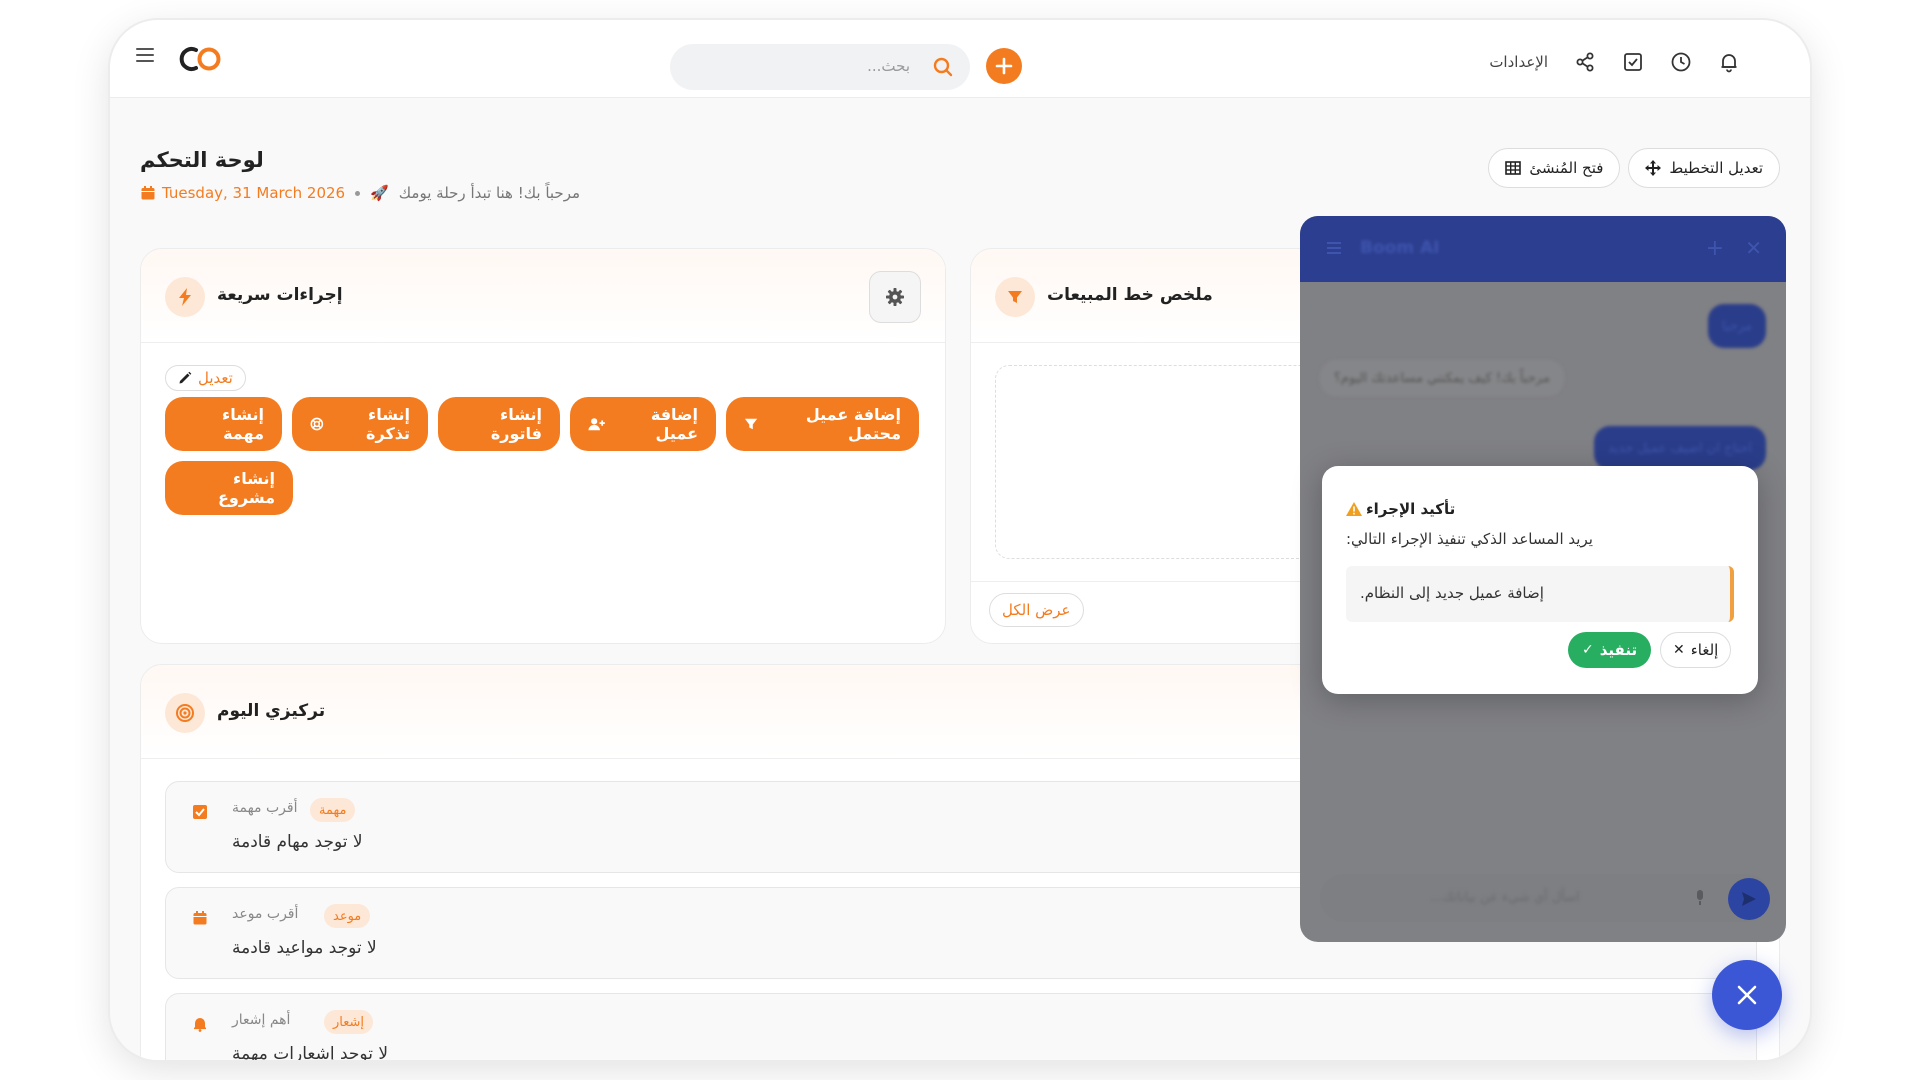 This screenshot has width=1920, height=1080. What do you see at coordinates (388, 424) in the screenshot?
I see `create-ticket-label: إنشاء تذكرة` at bounding box center [388, 424].